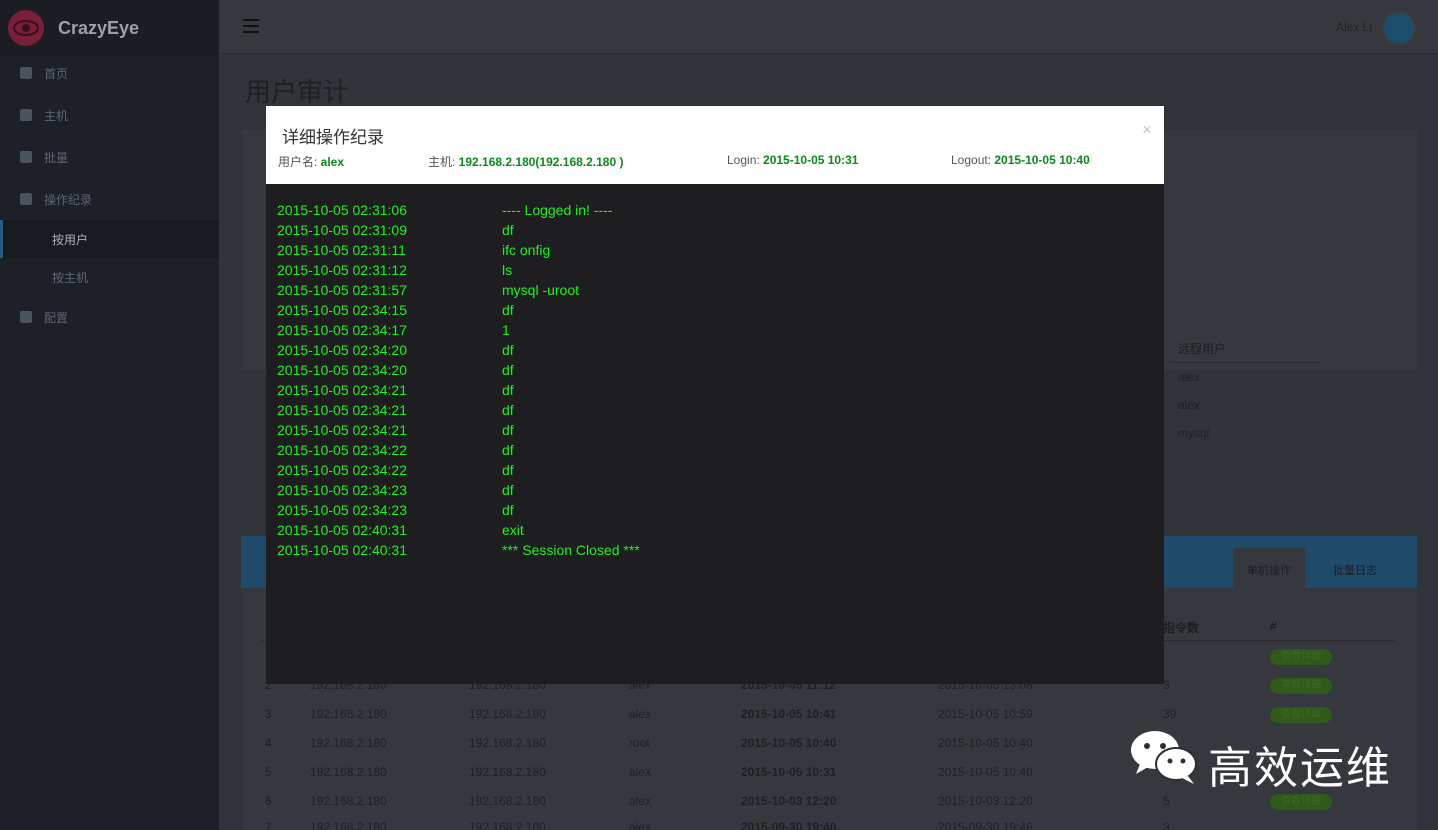 The width and height of the screenshot is (1438, 830). What do you see at coordinates (268, 714) in the screenshot?
I see `row-index: 3` at bounding box center [268, 714].